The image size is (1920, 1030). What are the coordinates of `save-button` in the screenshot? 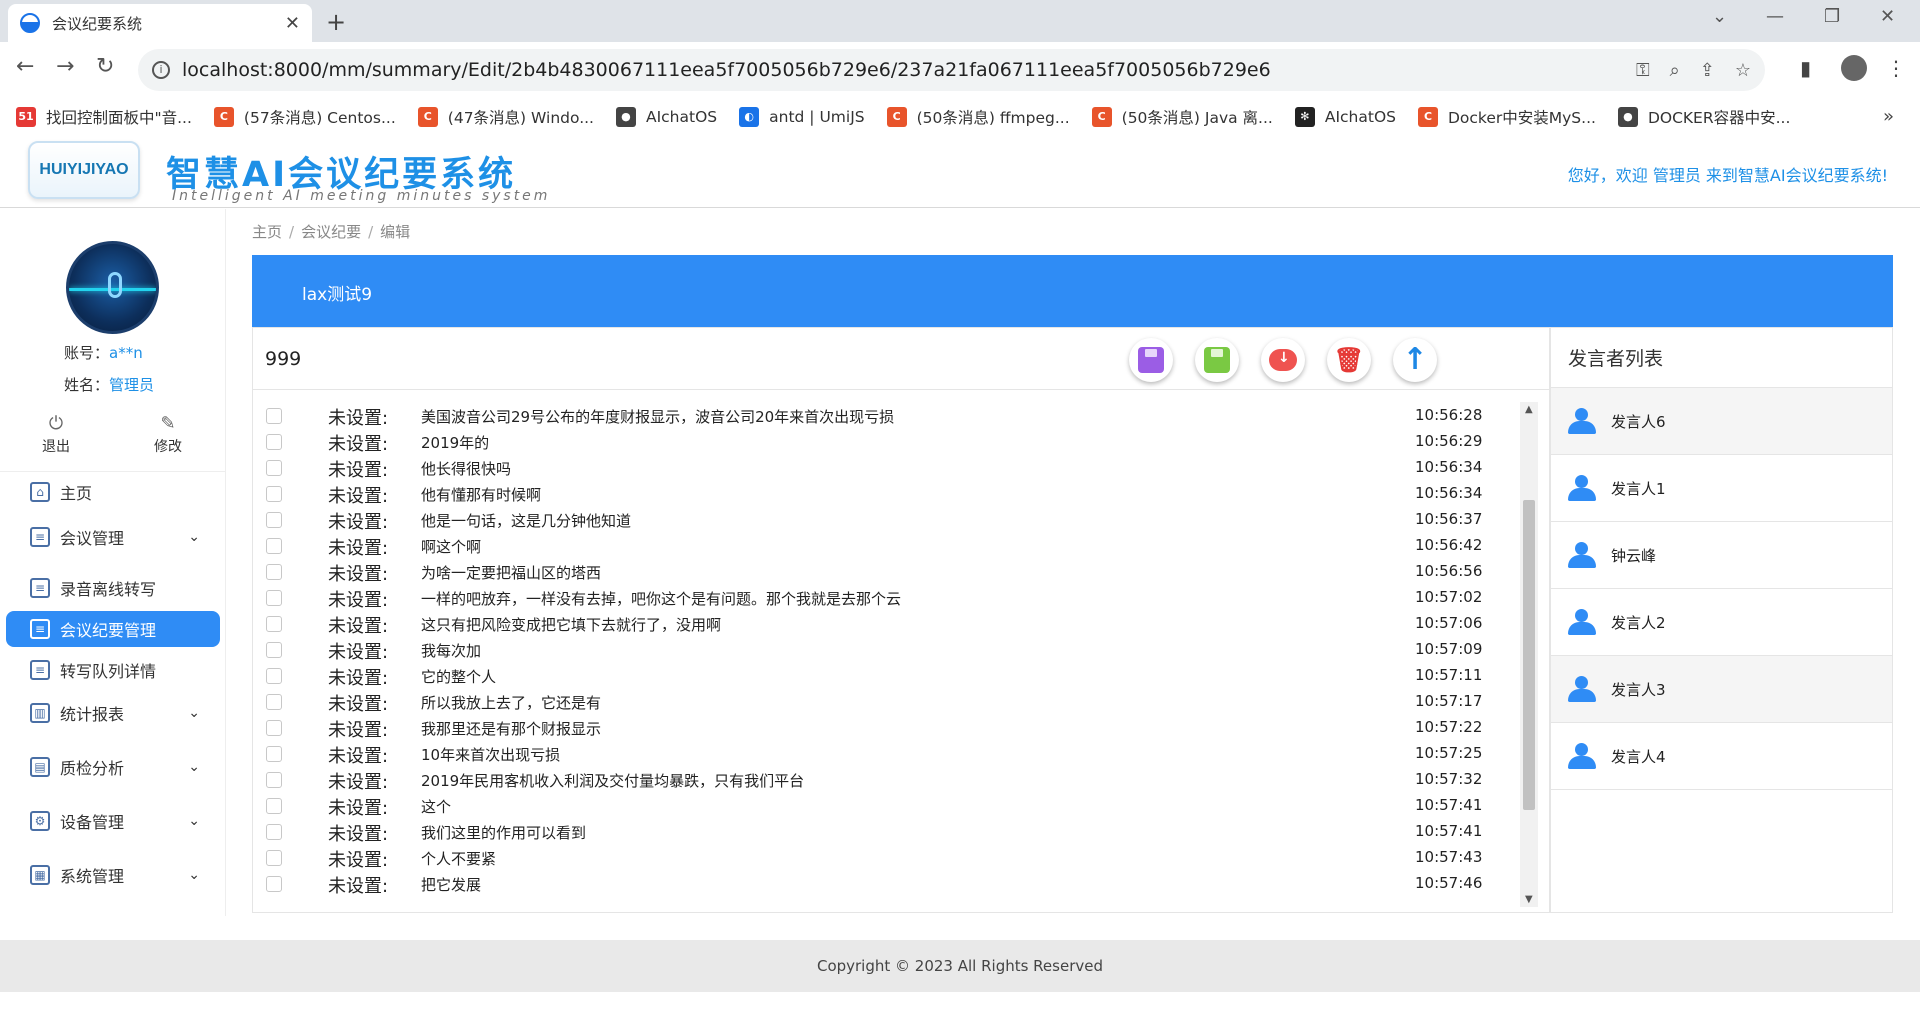 It's located at (1151, 360).